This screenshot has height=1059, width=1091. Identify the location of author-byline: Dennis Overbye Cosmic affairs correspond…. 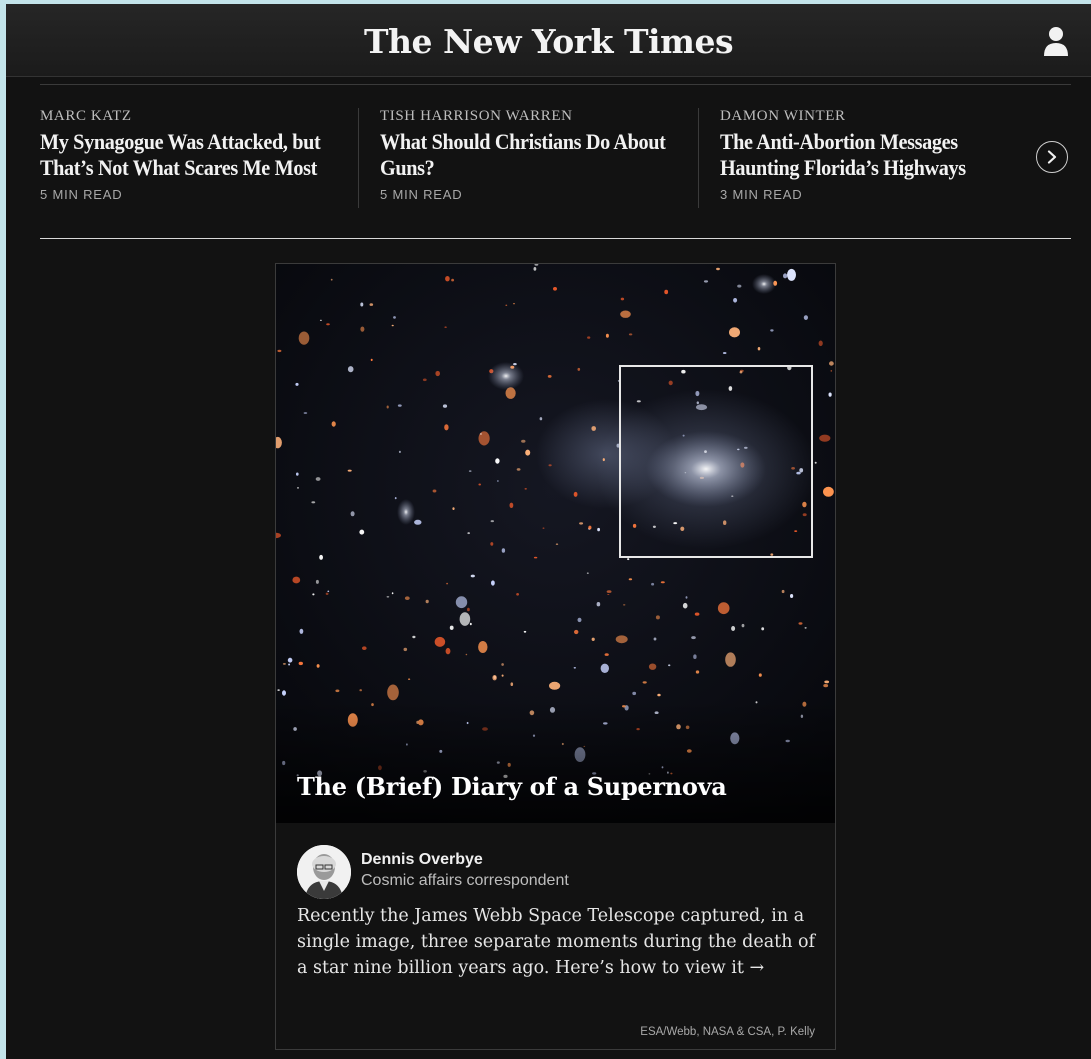
(547, 872).